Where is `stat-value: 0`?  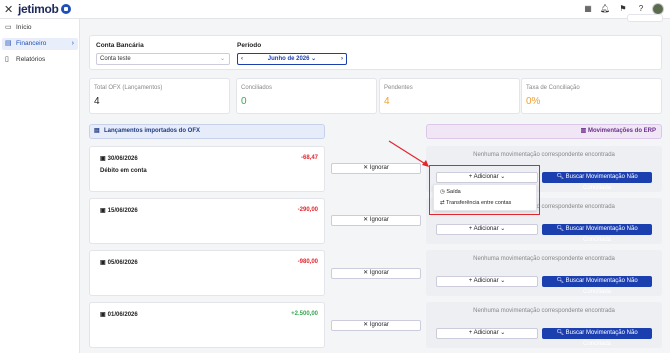 stat-value: 0 is located at coordinates (244, 101).